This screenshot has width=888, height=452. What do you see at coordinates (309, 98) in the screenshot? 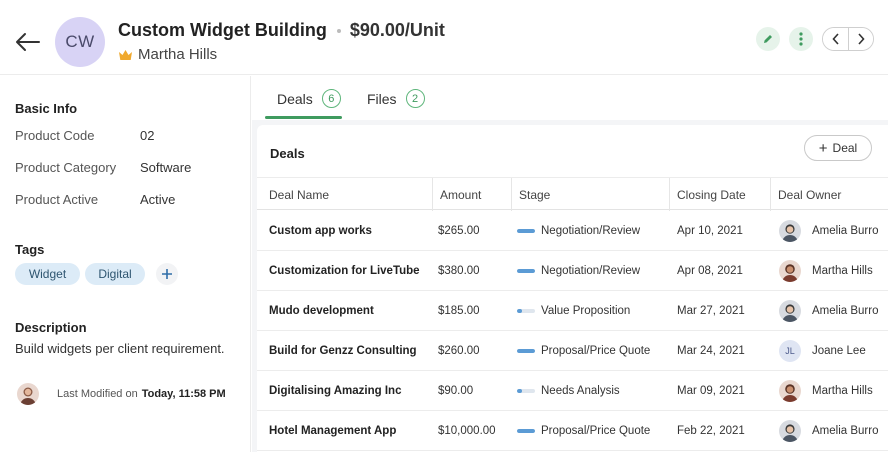
I see `tab-deals: Deals 6` at bounding box center [309, 98].